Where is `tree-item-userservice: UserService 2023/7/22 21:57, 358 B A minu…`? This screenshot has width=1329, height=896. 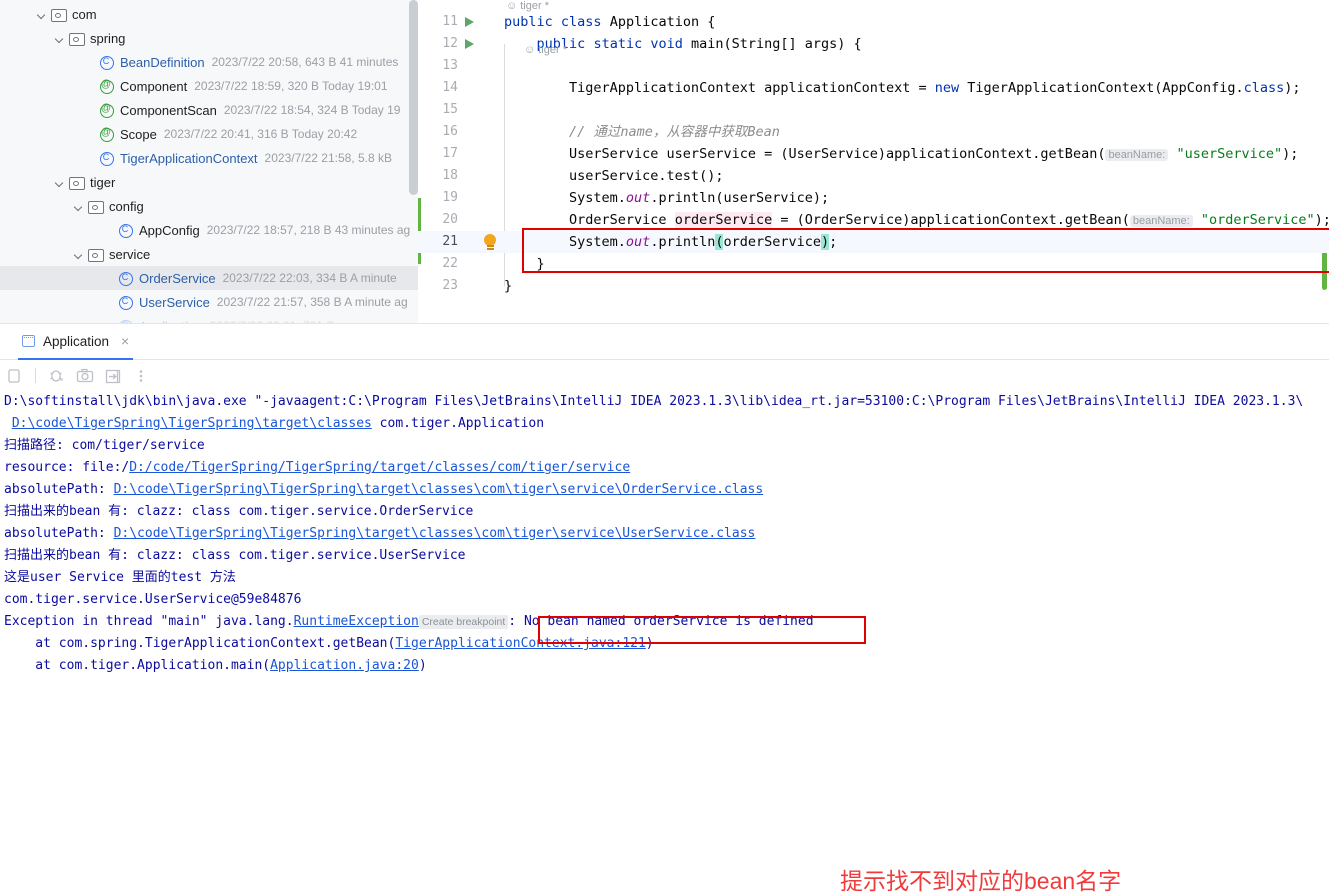 tree-item-userservice: UserService 2023/7/22 21:57, 358 B A minu… is located at coordinates (209, 302).